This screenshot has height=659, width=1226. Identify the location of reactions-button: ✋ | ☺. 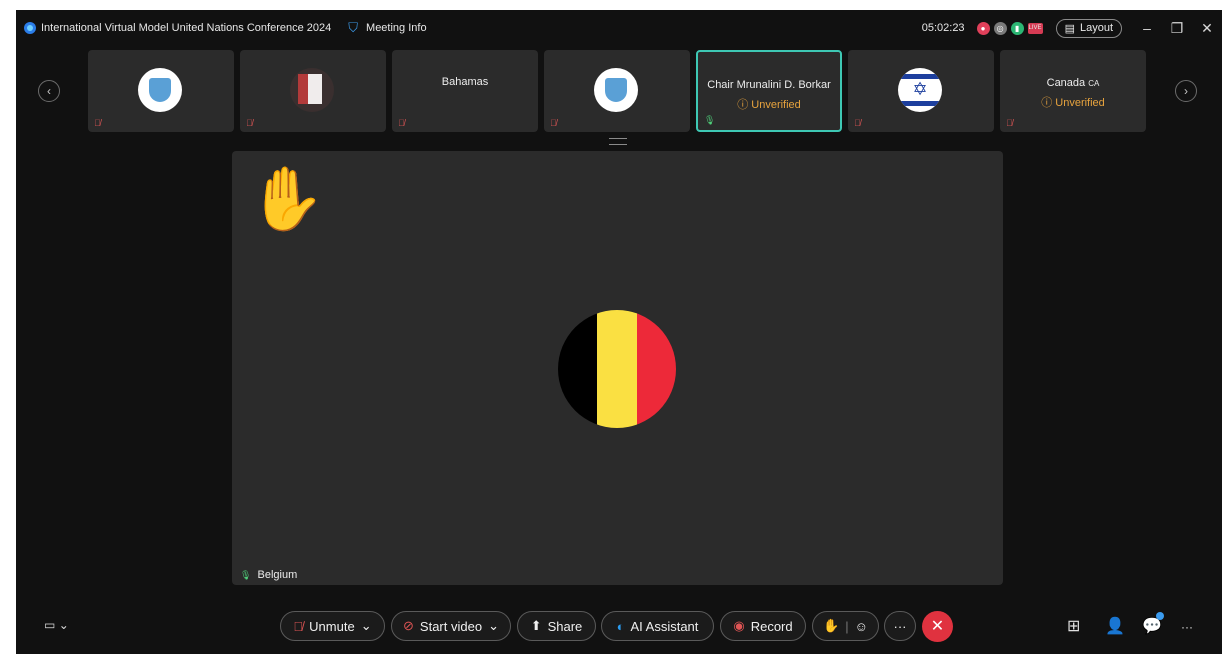
(845, 626).